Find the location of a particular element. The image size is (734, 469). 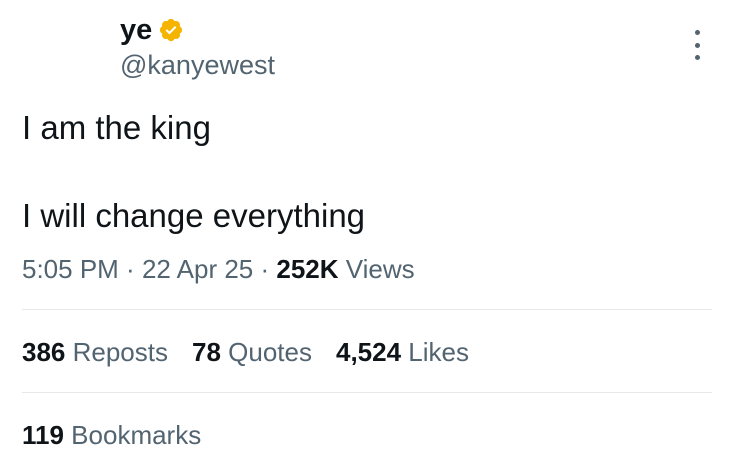

verified-badge-icon is located at coordinates (171, 30).